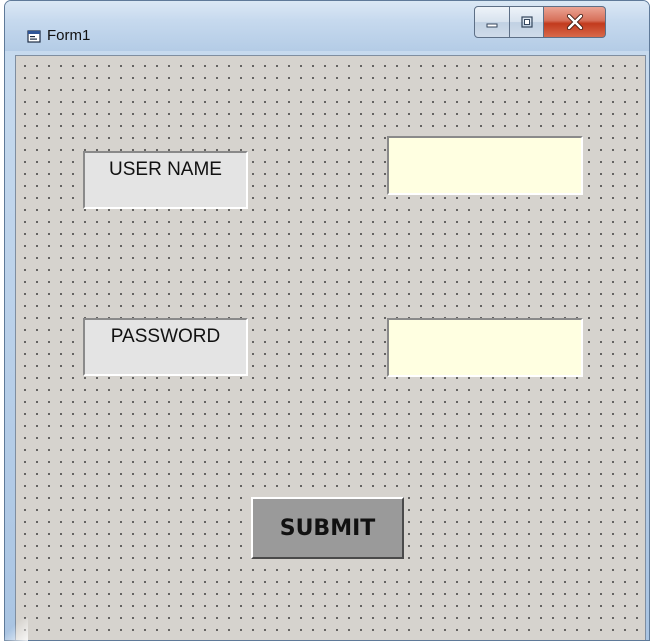 The width and height of the screenshot is (652, 643). I want to click on close-icon, so click(574, 22).